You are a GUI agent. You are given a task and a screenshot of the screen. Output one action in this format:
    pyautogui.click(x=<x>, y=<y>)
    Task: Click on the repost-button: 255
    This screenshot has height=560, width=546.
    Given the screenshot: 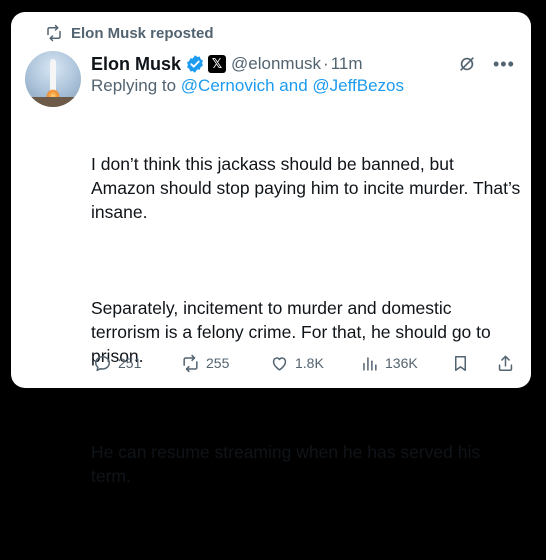 What is the action you would take?
    pyautogui.click(x=205, y=363)
    